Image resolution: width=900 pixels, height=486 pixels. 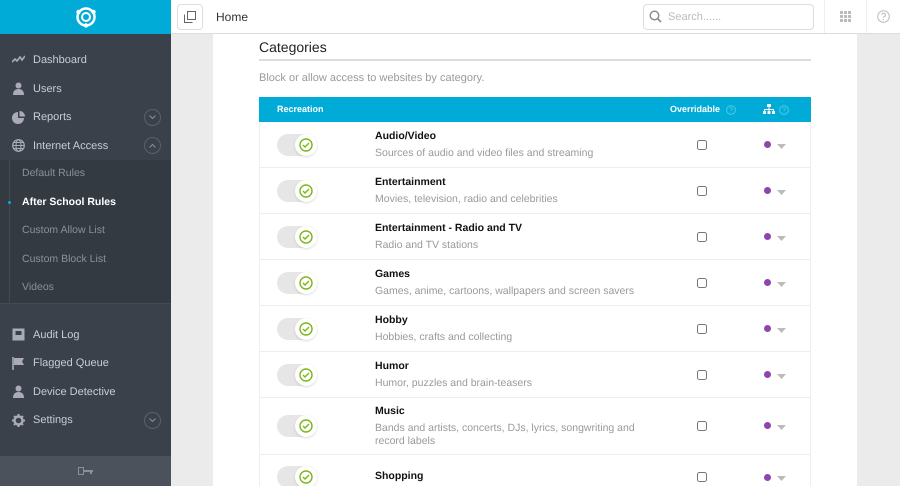 I want to click on category-description: Hobbies, crafts and collecting, so click(x=444, y=337).